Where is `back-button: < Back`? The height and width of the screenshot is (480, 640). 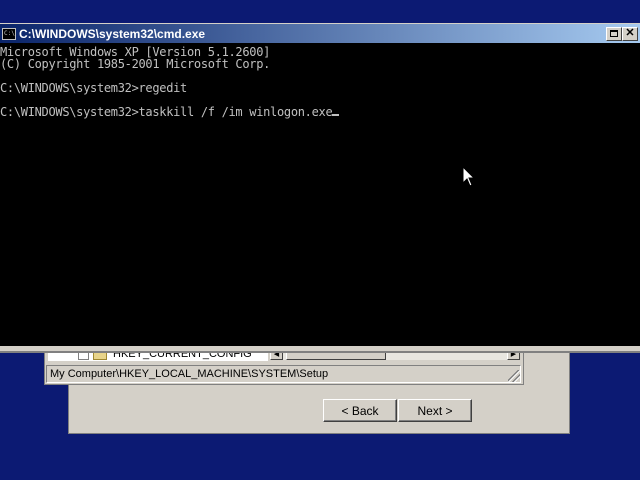
back-button: < Back is located at coordinates (360, 410).